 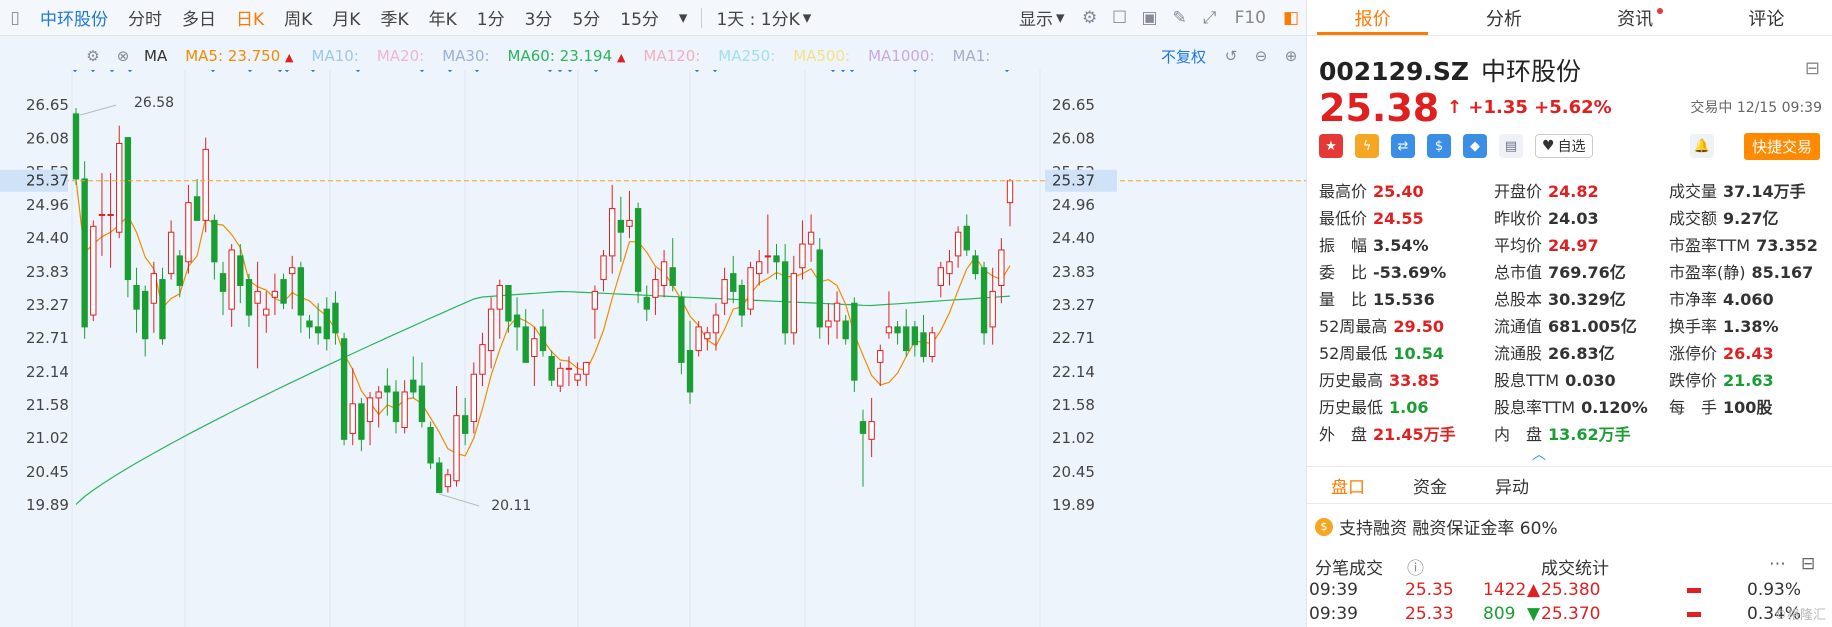 I want to click on stats-row: 最高价 25.40 开盘价 24.82 成交量 37.14万手, so click(x=1572, y=189).